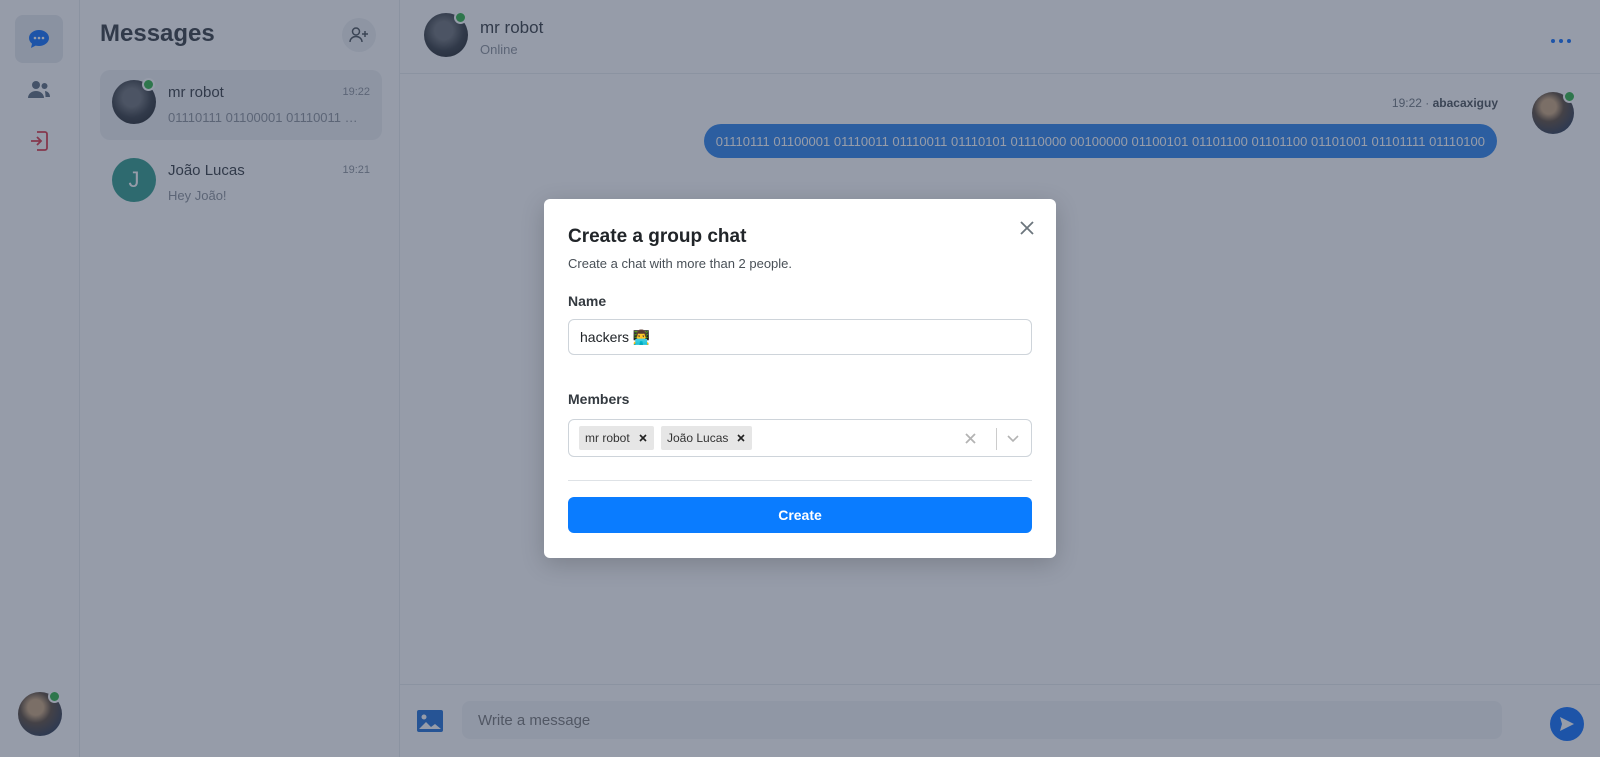  I want to click on group-name-input, so click(800, 337).